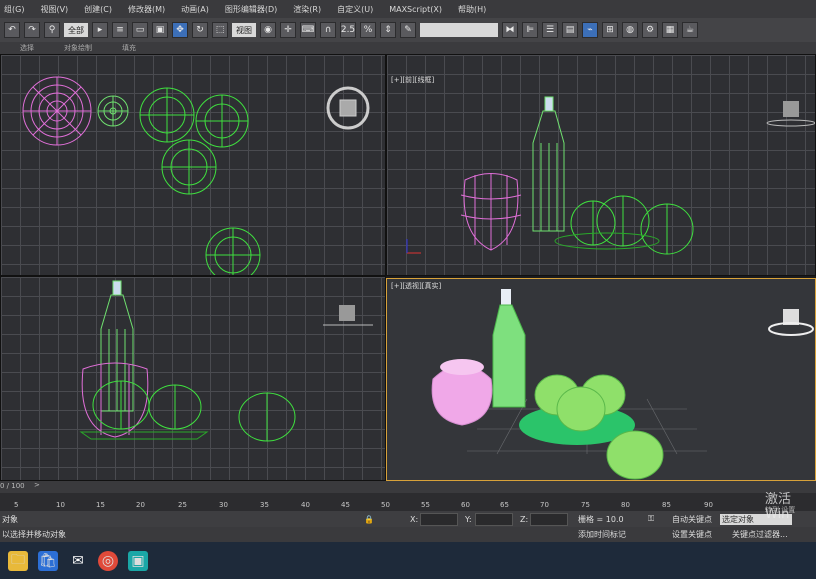 This screenshot has width=816, height=579. Describe the element at coordinates (100, 505) in the screenshot. I see `track-tick: 15` at that location.